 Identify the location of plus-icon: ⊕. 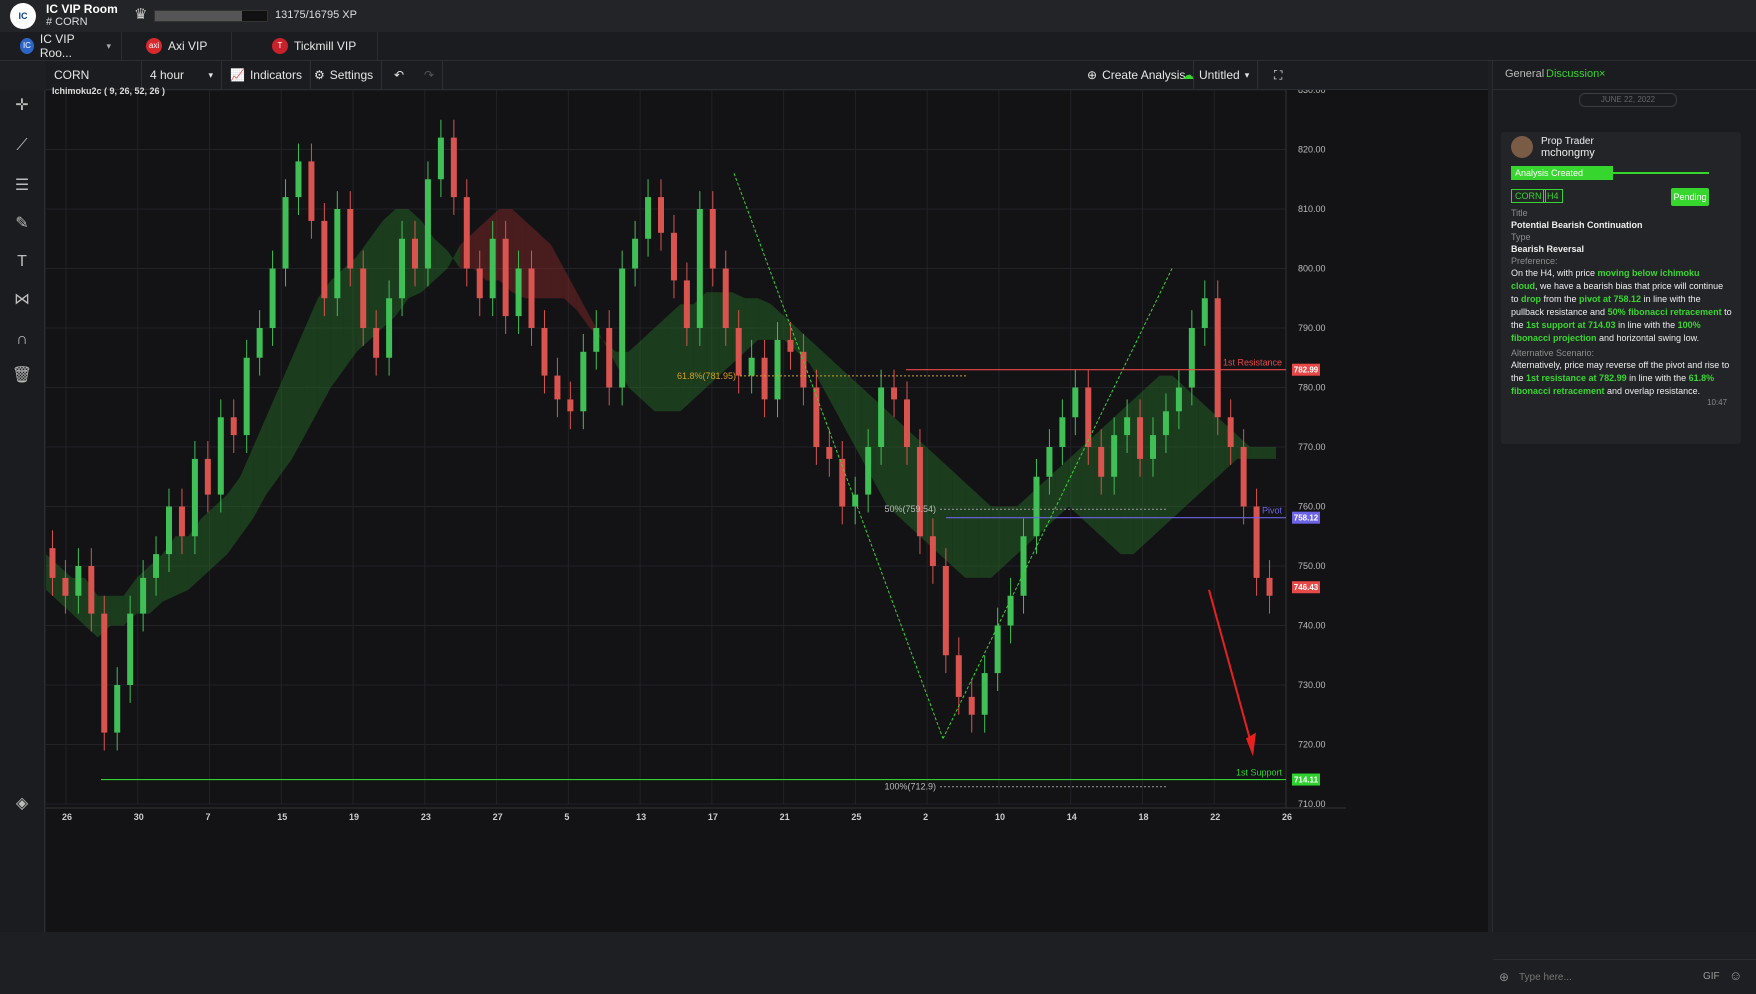
(1504, 977).